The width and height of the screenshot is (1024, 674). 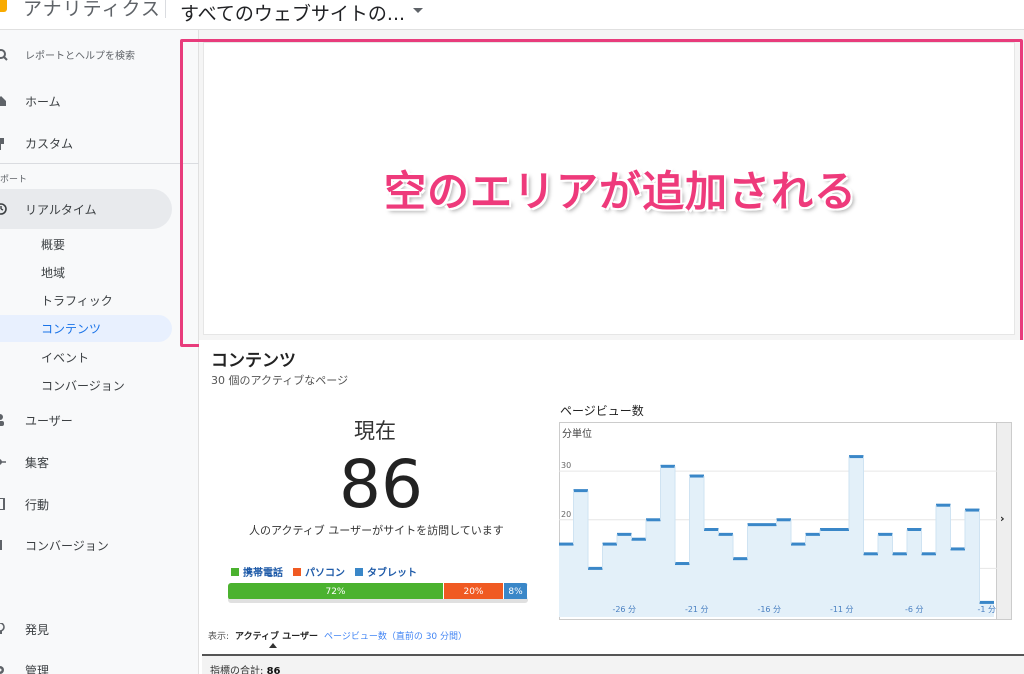 I want to click on custom-icon, so click(x=2, y=144).